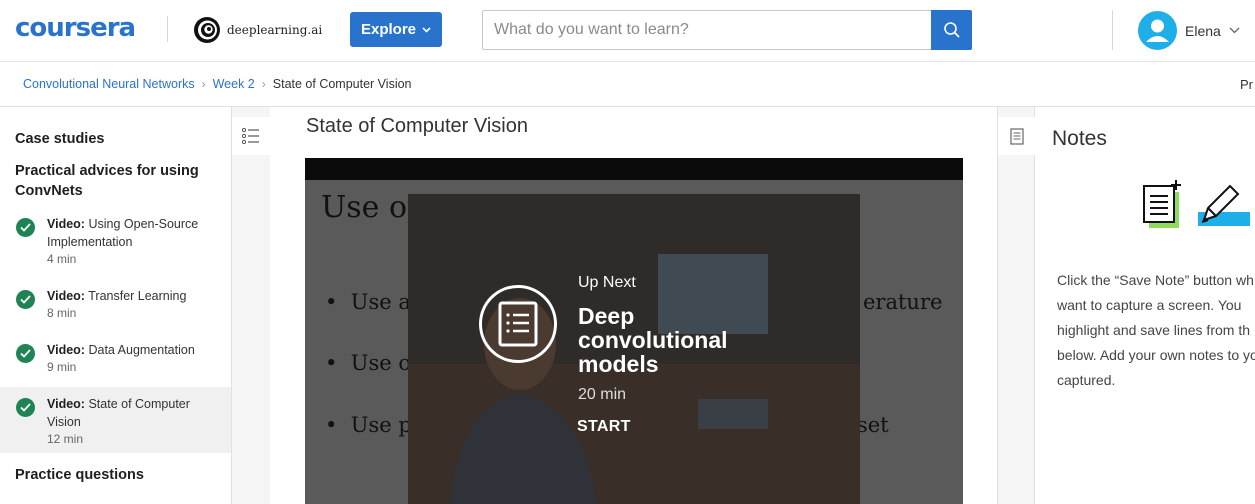  What do you see at coordinates (1203, 30) in the screenshot?
I see `user-name: Elena` at bounding box center [1203, 30].